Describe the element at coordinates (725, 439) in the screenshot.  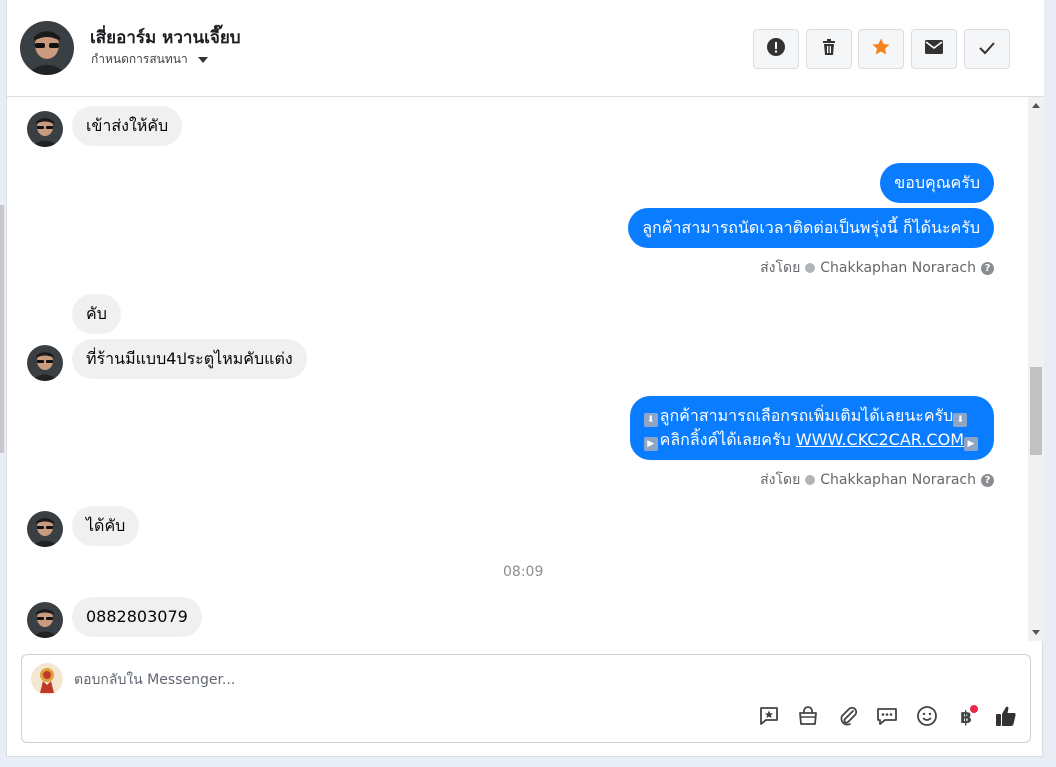
I see `message-text: คลิกลิ้งค์ได้เลยครับ` at that location.